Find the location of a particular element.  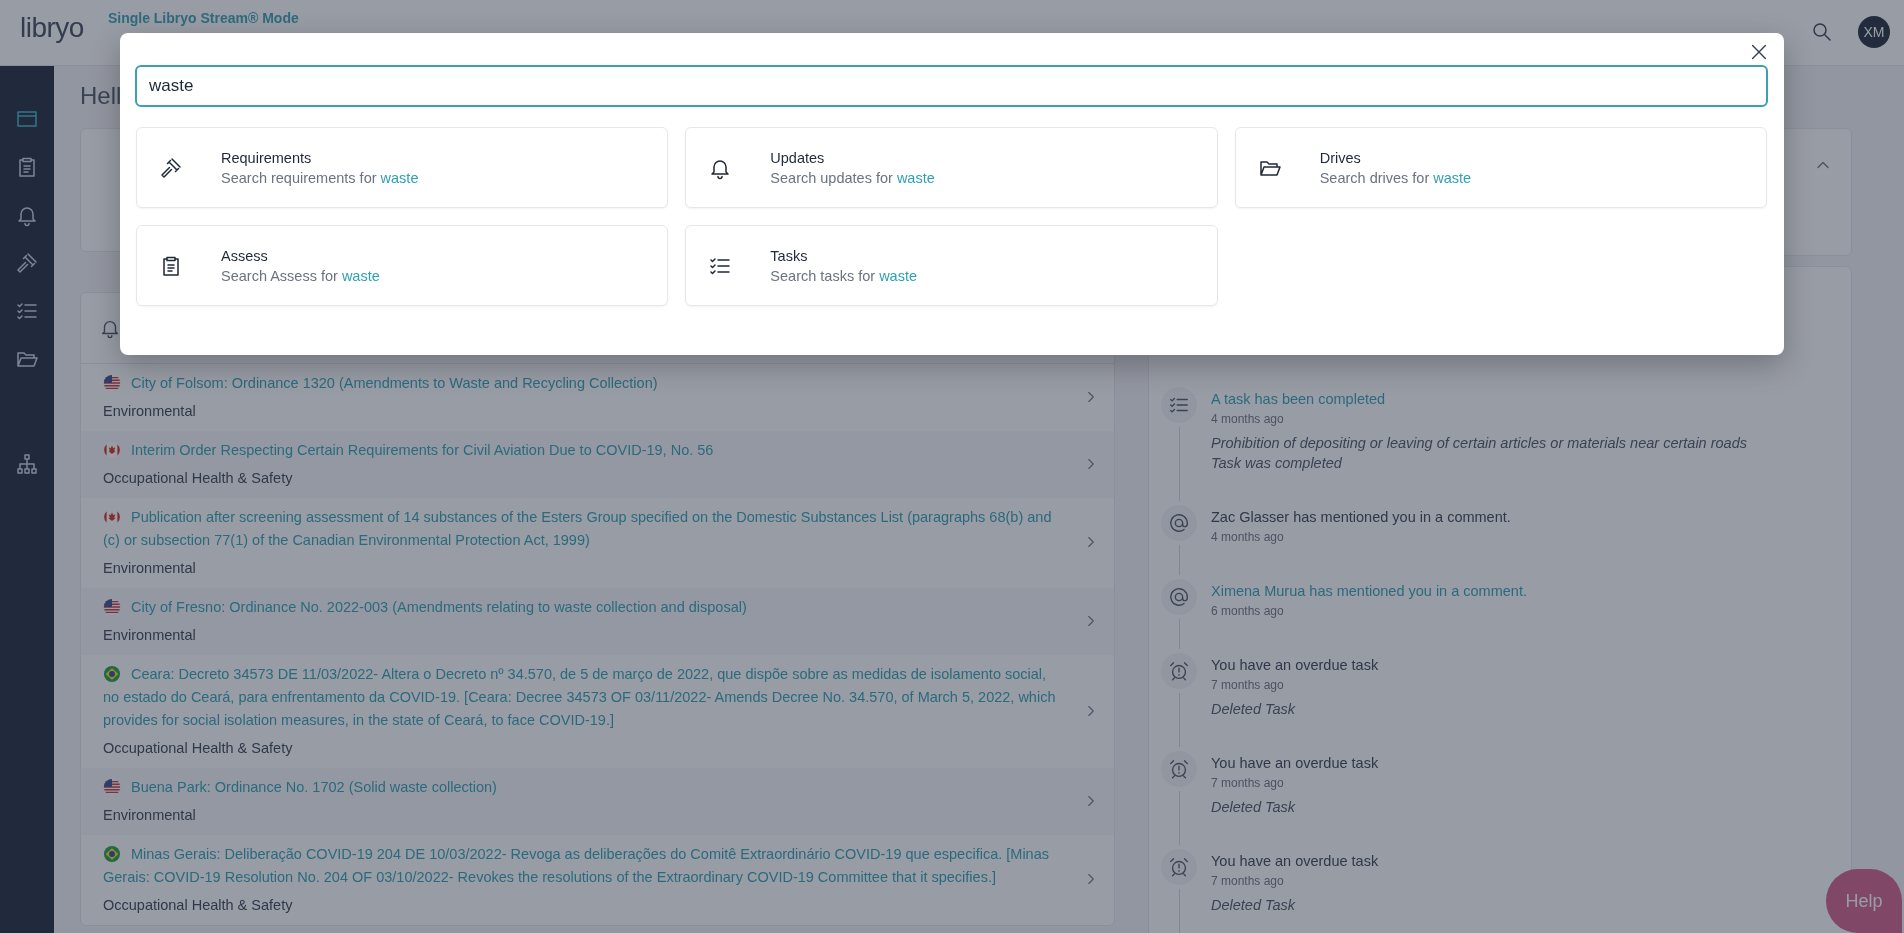

update-title: Minas Gerais: Deliberação COVID-19 204 DE 10/03/2022- Revoga as deliberações do Comitê Extraordinário COVID-19 que especifica. [Minas Gerais: COVID-19 Resolution No. 204 OF 03/10/2022- Revokes the resolutions of the Extraordinary COVID-19 Committee that it specifies.] is located at coordinates (584, 866).